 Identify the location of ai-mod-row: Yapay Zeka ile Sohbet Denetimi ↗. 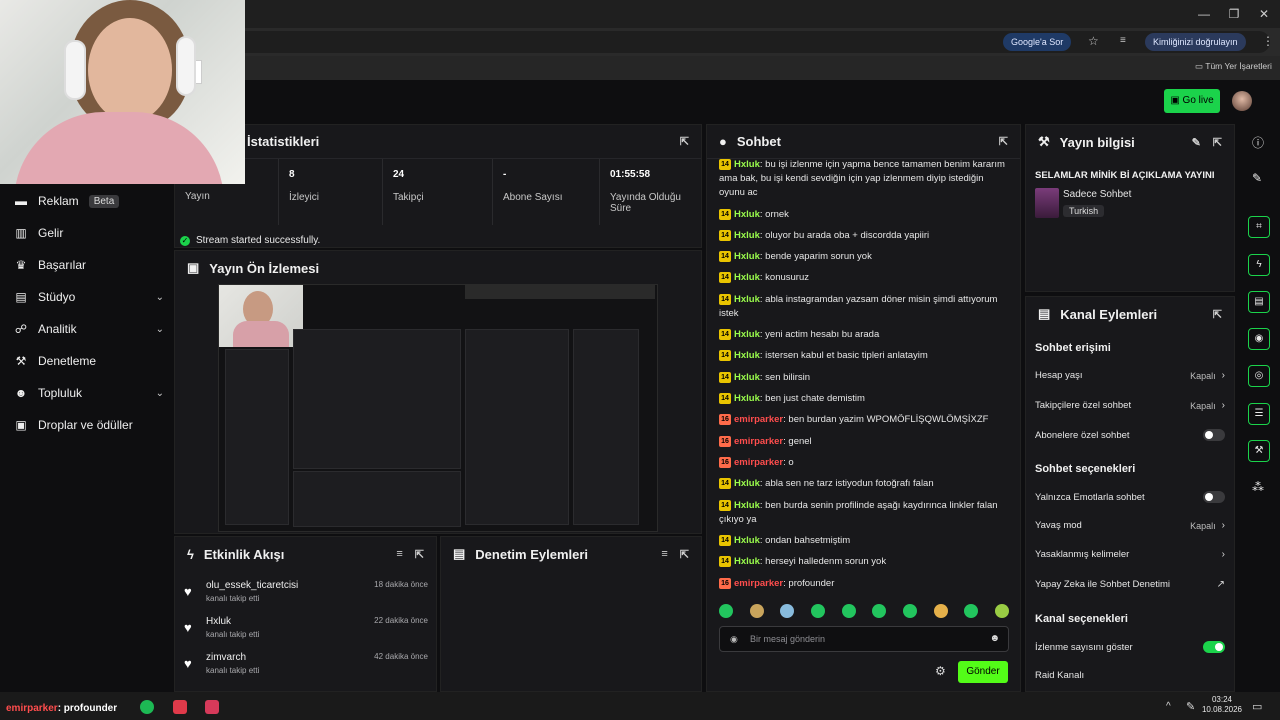
(1130, 584).